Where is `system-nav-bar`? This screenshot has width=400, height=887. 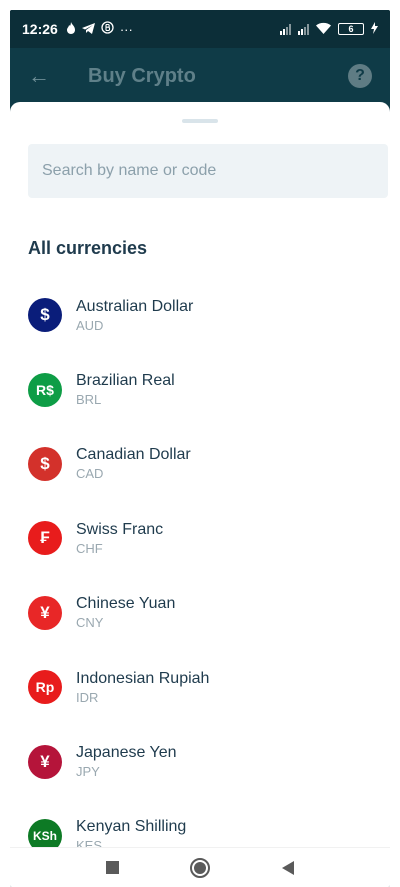 system-nav-bar is located at coordinates (200, 867).